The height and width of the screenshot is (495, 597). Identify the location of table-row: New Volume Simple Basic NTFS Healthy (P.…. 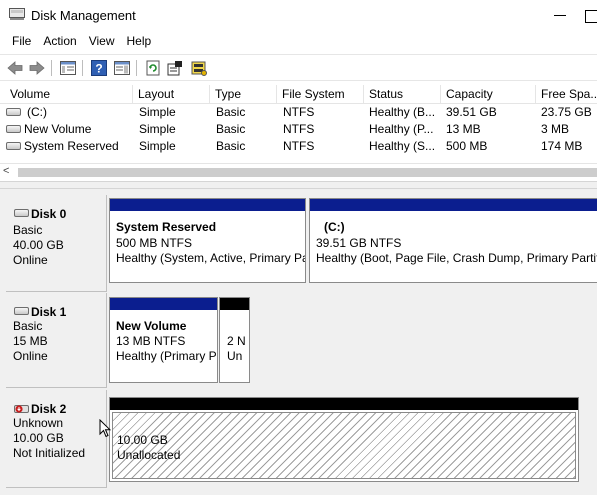
(298, 129).